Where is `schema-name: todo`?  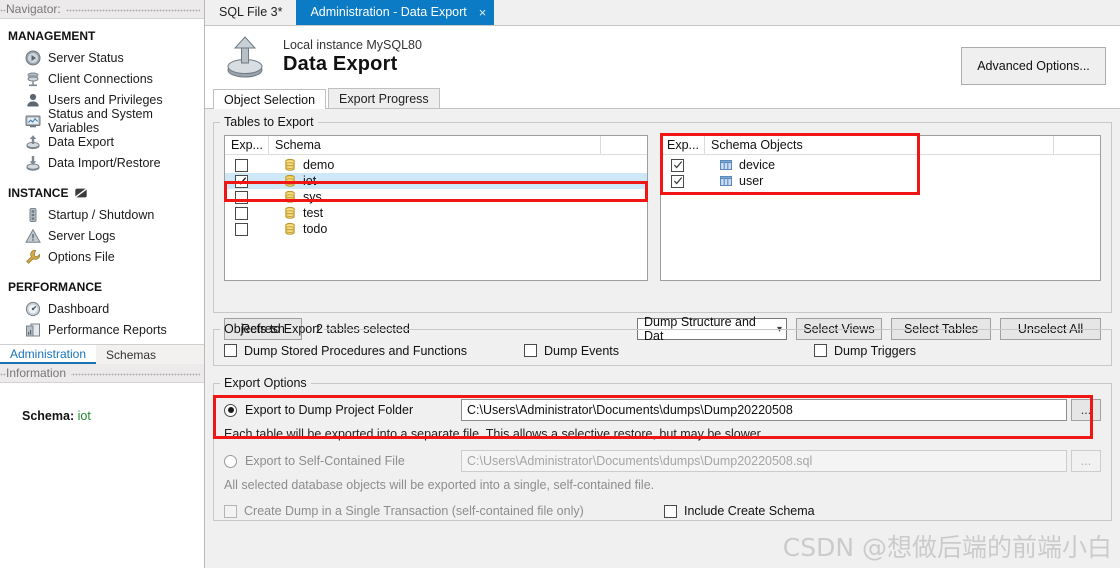
schema-name: todo is located at coordinates (315, 229).